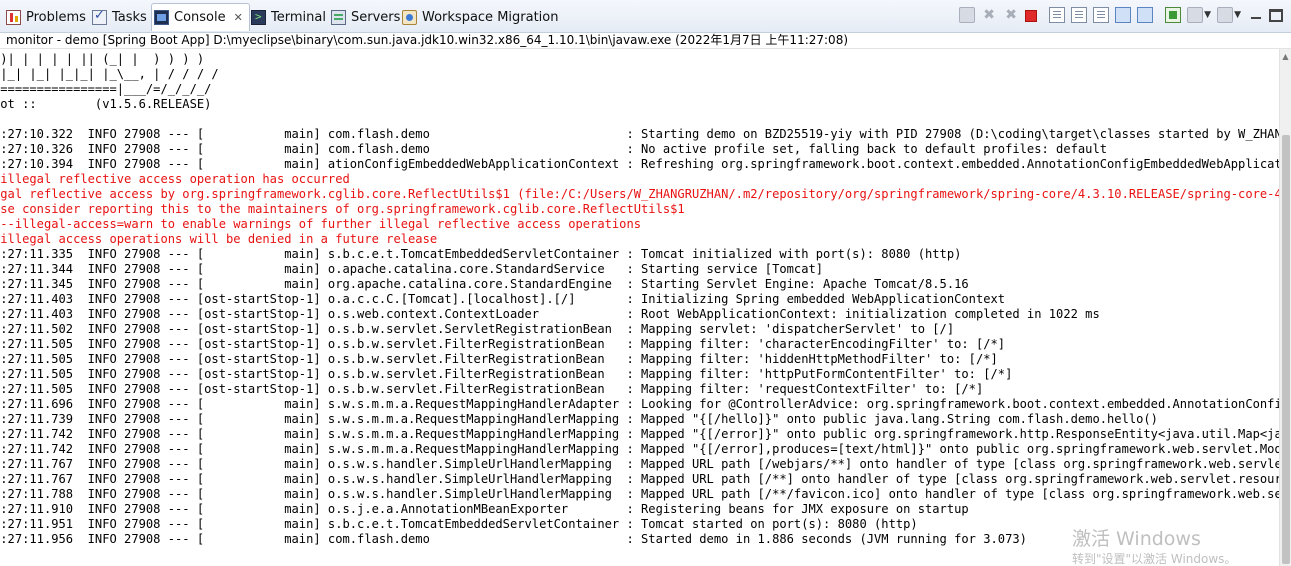 The image size is (1291, 566). I want to click on tab-label: Servers, so click(376, 17).